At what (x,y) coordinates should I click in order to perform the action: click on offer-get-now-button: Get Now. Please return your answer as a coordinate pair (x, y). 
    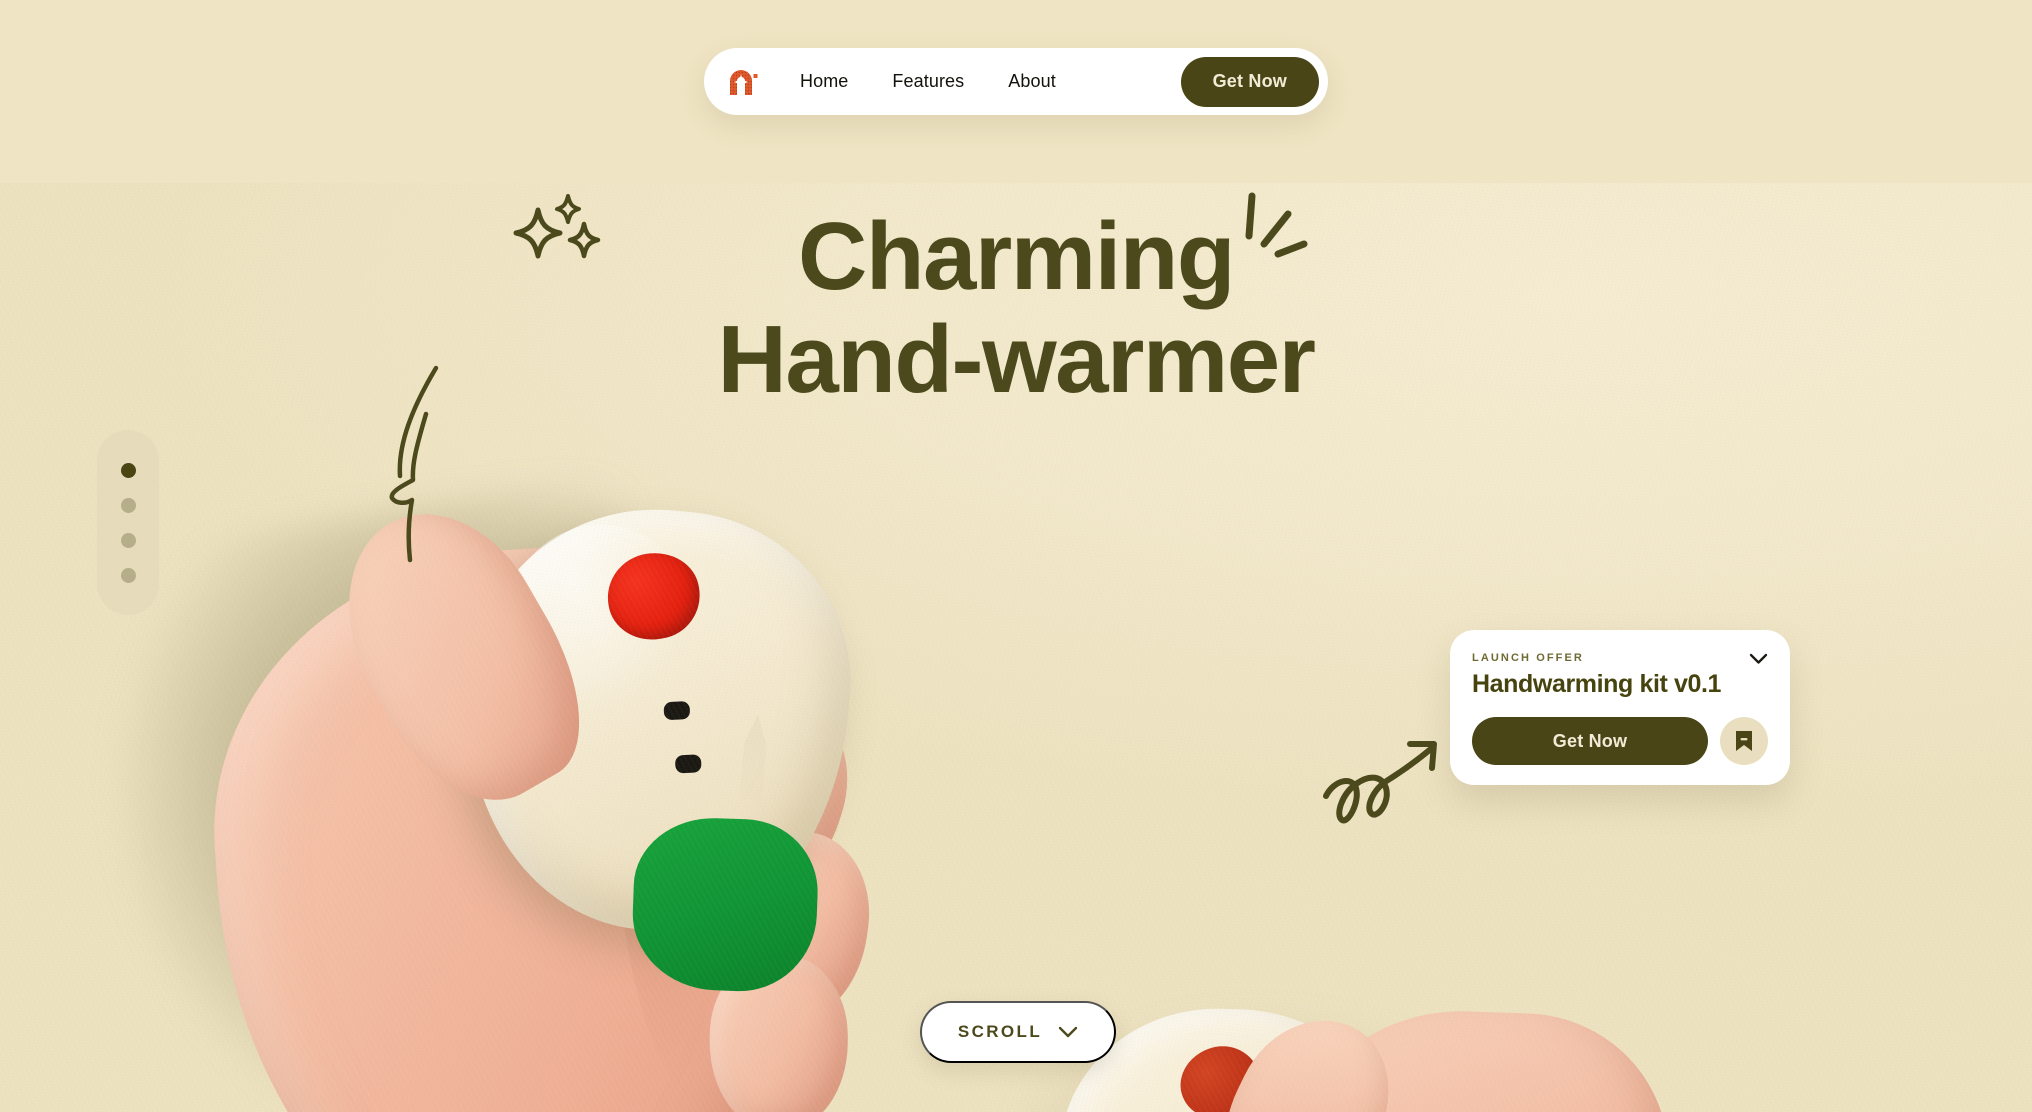
    Looking at the image, I should click on (1590, 741).